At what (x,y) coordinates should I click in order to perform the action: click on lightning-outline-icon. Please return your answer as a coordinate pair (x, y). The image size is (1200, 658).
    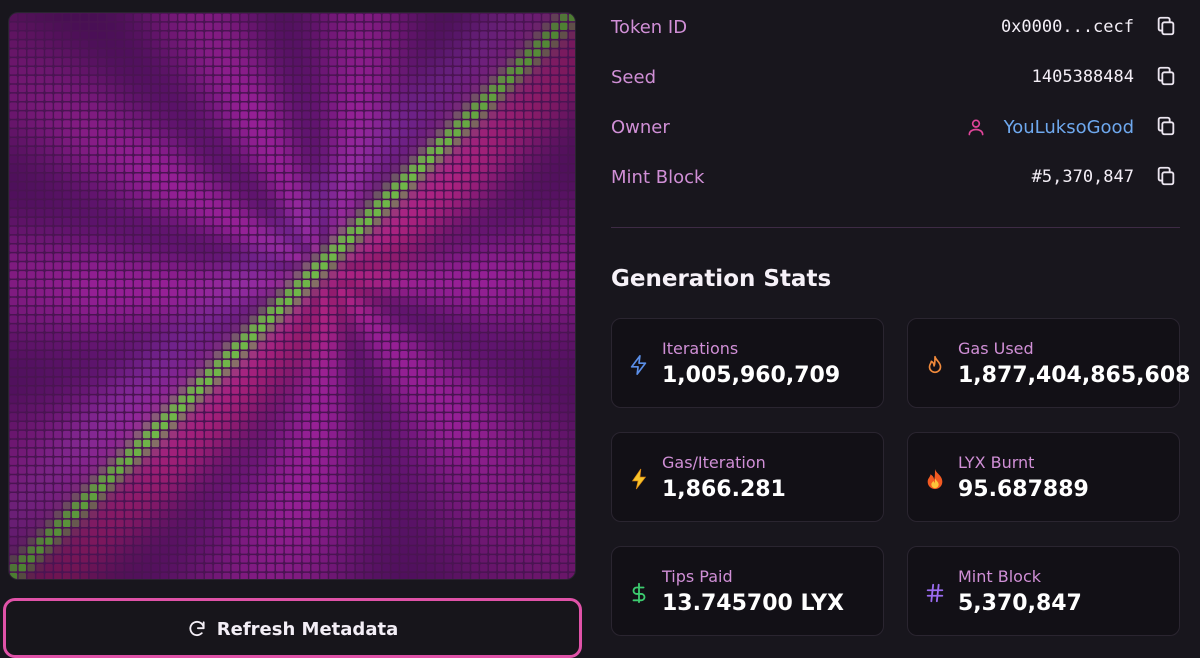
    Looking at the image, I should click on (639, 365).